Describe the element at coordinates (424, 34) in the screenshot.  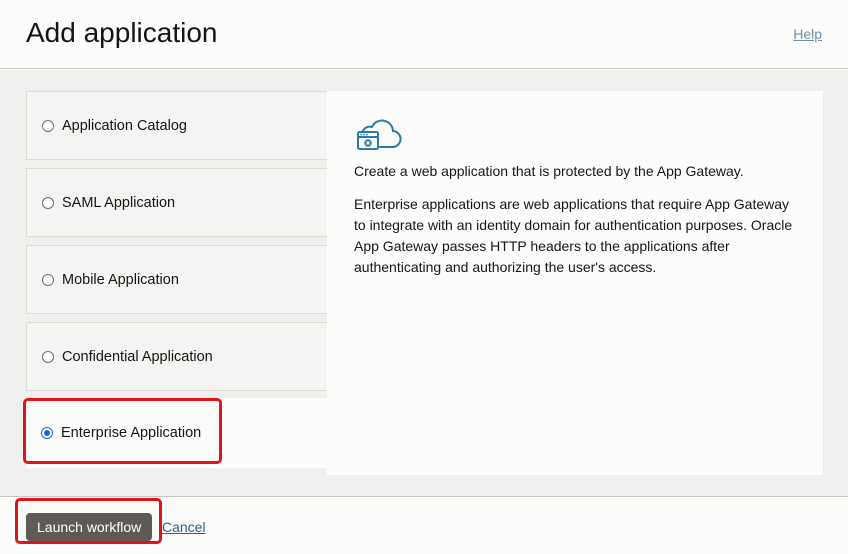
I see `page-header: Add application Help` at that location.